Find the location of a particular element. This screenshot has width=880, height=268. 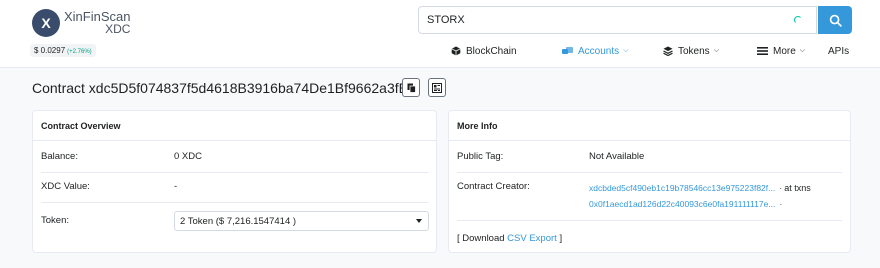

xdc-value: - is located at coordinates (176, 186).